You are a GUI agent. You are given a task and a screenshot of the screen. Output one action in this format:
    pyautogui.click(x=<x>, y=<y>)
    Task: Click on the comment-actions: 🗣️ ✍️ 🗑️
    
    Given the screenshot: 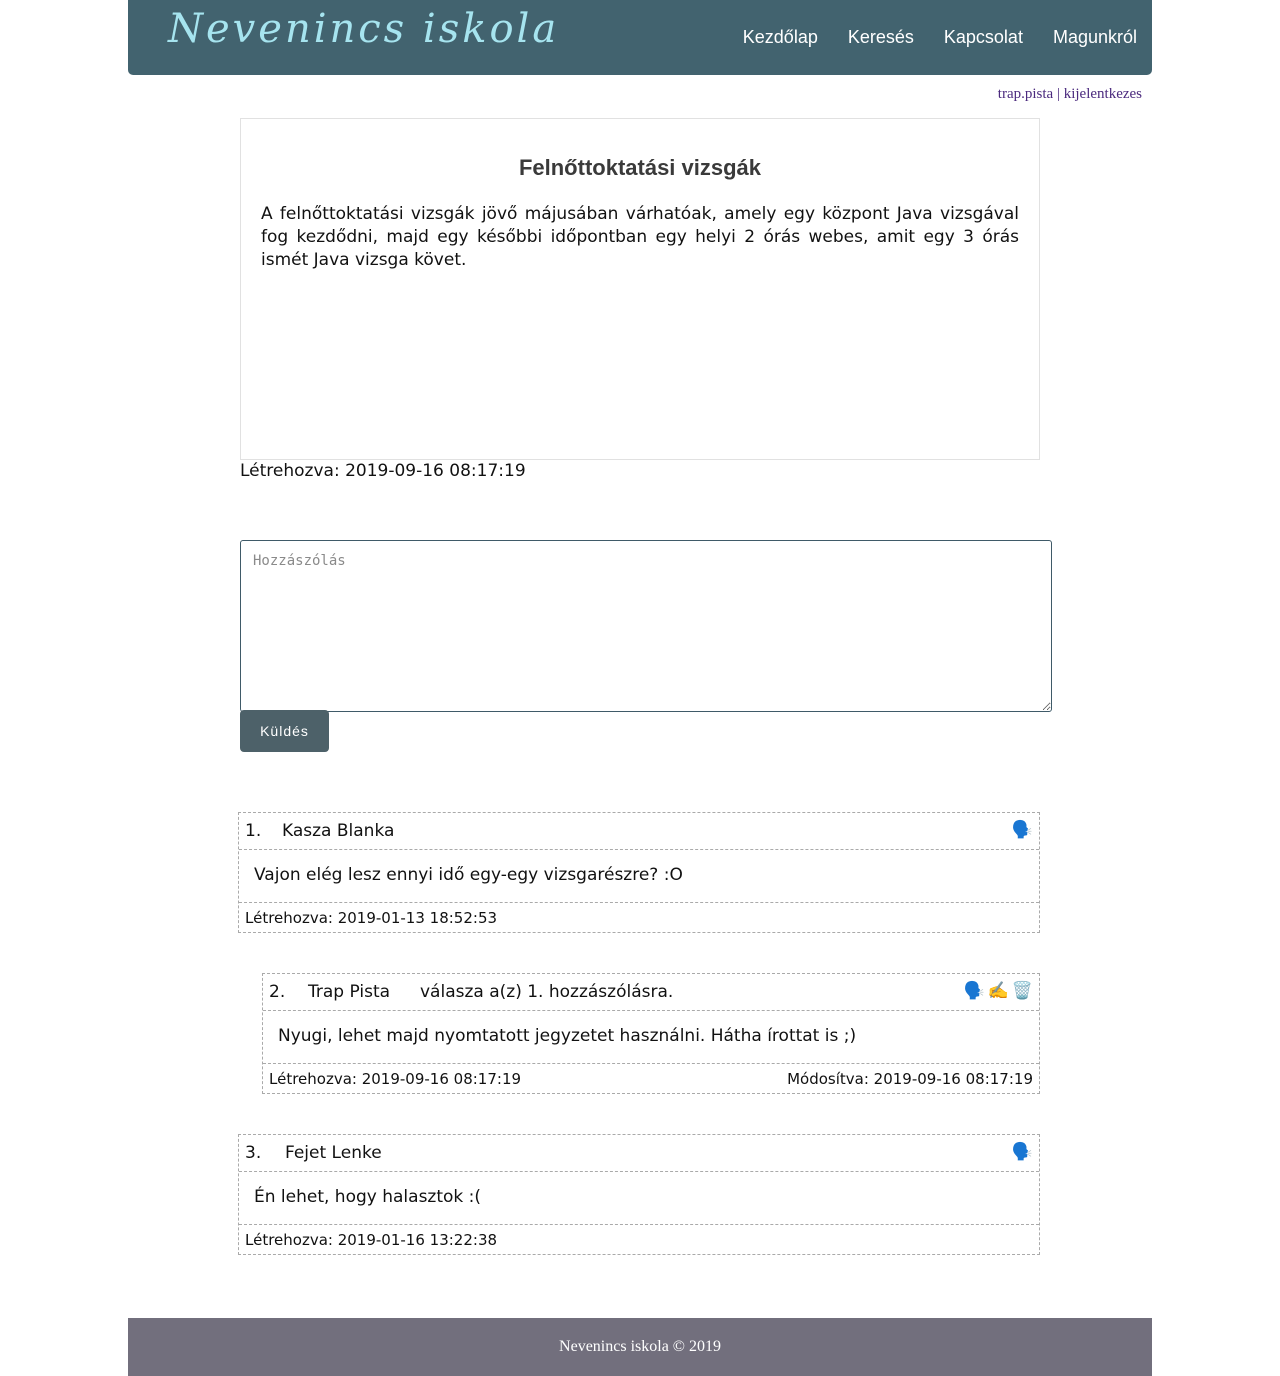 What is the action you would take?
    pyautogui.click(x=998, y=991)
    